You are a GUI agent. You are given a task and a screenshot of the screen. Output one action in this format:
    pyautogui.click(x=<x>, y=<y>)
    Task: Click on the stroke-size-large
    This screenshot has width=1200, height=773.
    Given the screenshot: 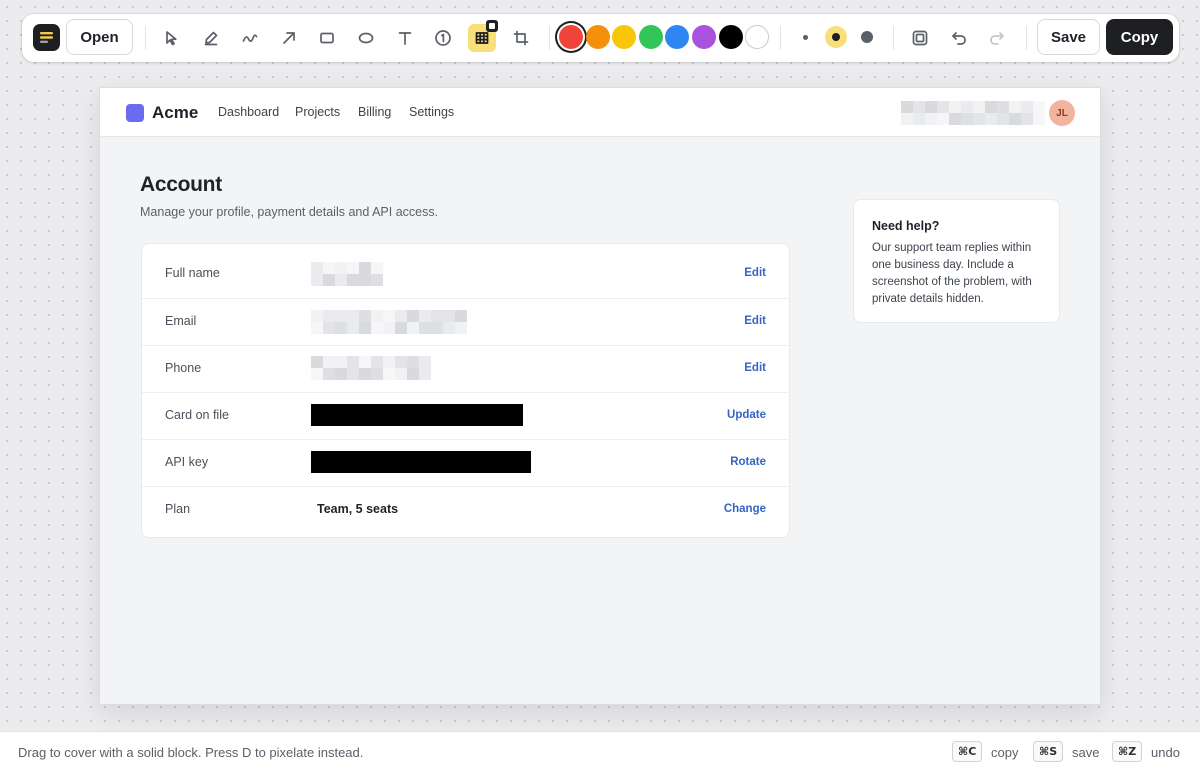 What is the action you would take?
    pyautogui.click(x=867, y=37)
    